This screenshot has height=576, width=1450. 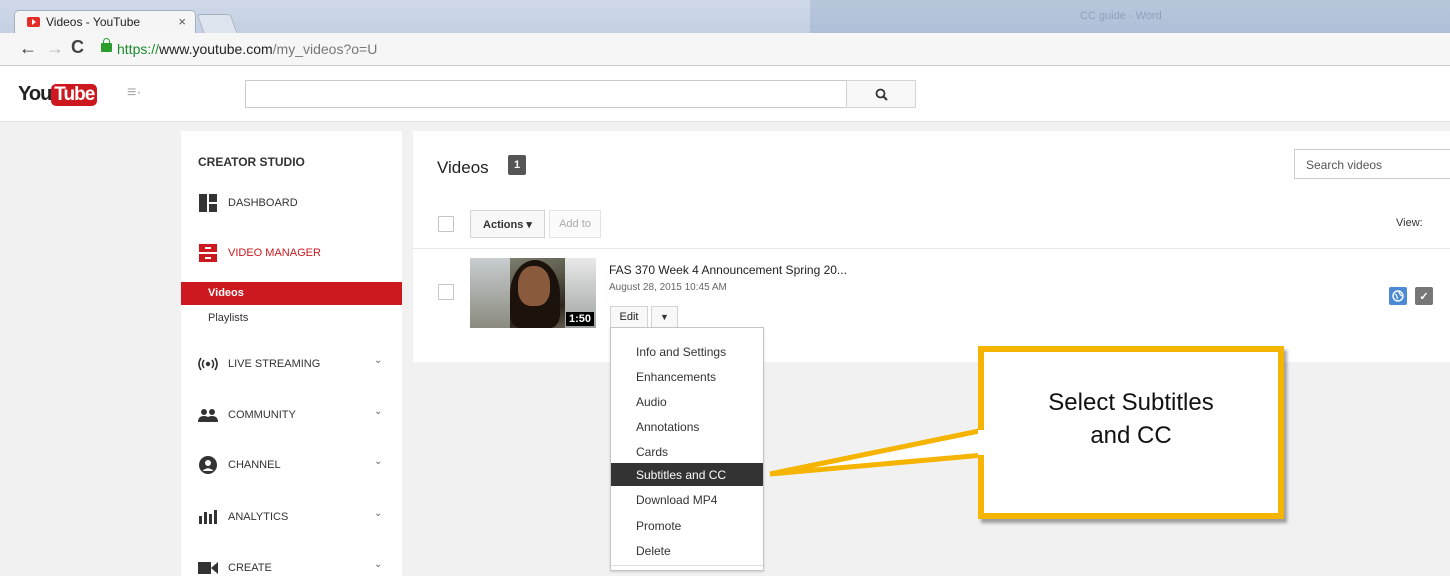 What do you see at coordinates (182, 21) in the screenshot?
I see `tab-close-icon: ×` at bounding box center [182, 21].